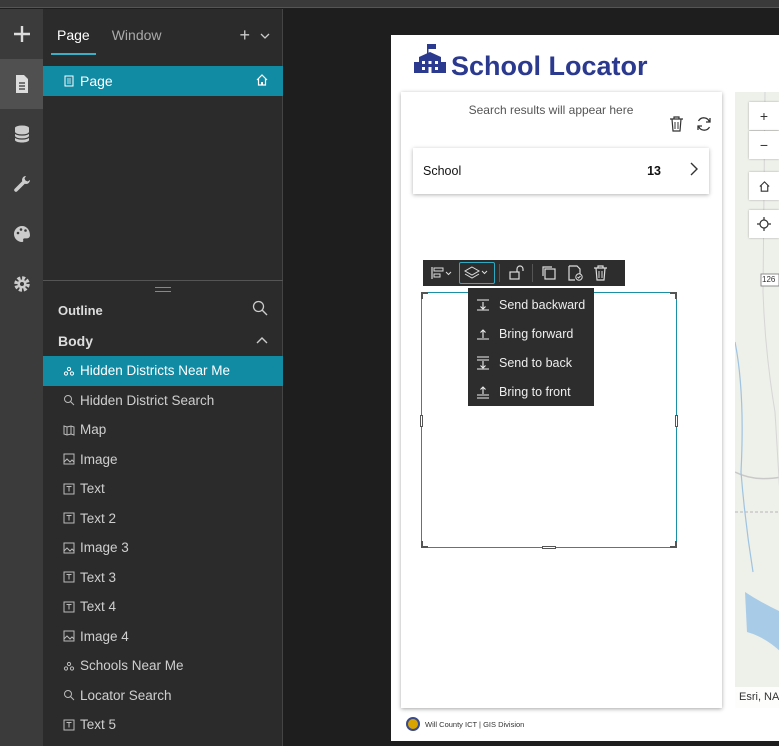  What do you see at coordinates (483, 362) in the screenshot?
I see `send-to-back-icon` at bounding box center [483, 362].